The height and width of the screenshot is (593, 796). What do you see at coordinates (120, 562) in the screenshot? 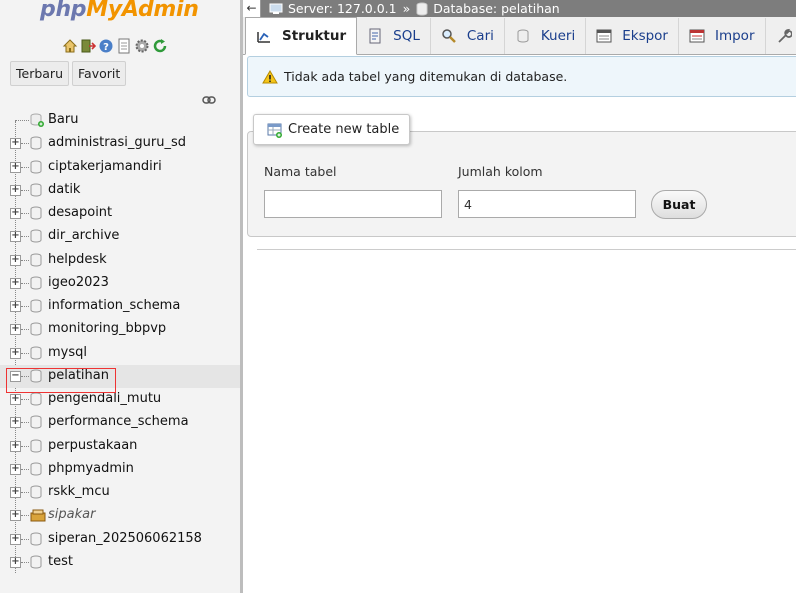
I see `tree-item-test: + test` at bounding box center [120, 562].